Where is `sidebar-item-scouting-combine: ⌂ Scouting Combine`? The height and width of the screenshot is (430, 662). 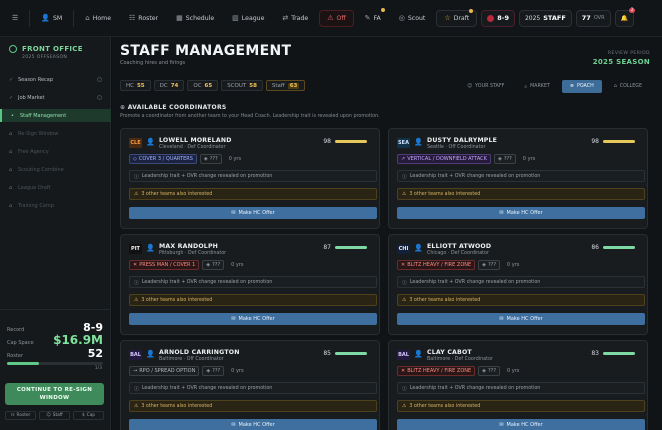 sidebar-item-scouting-combine: ⌂ Scouting Combine is located at coordinates (55, 169).